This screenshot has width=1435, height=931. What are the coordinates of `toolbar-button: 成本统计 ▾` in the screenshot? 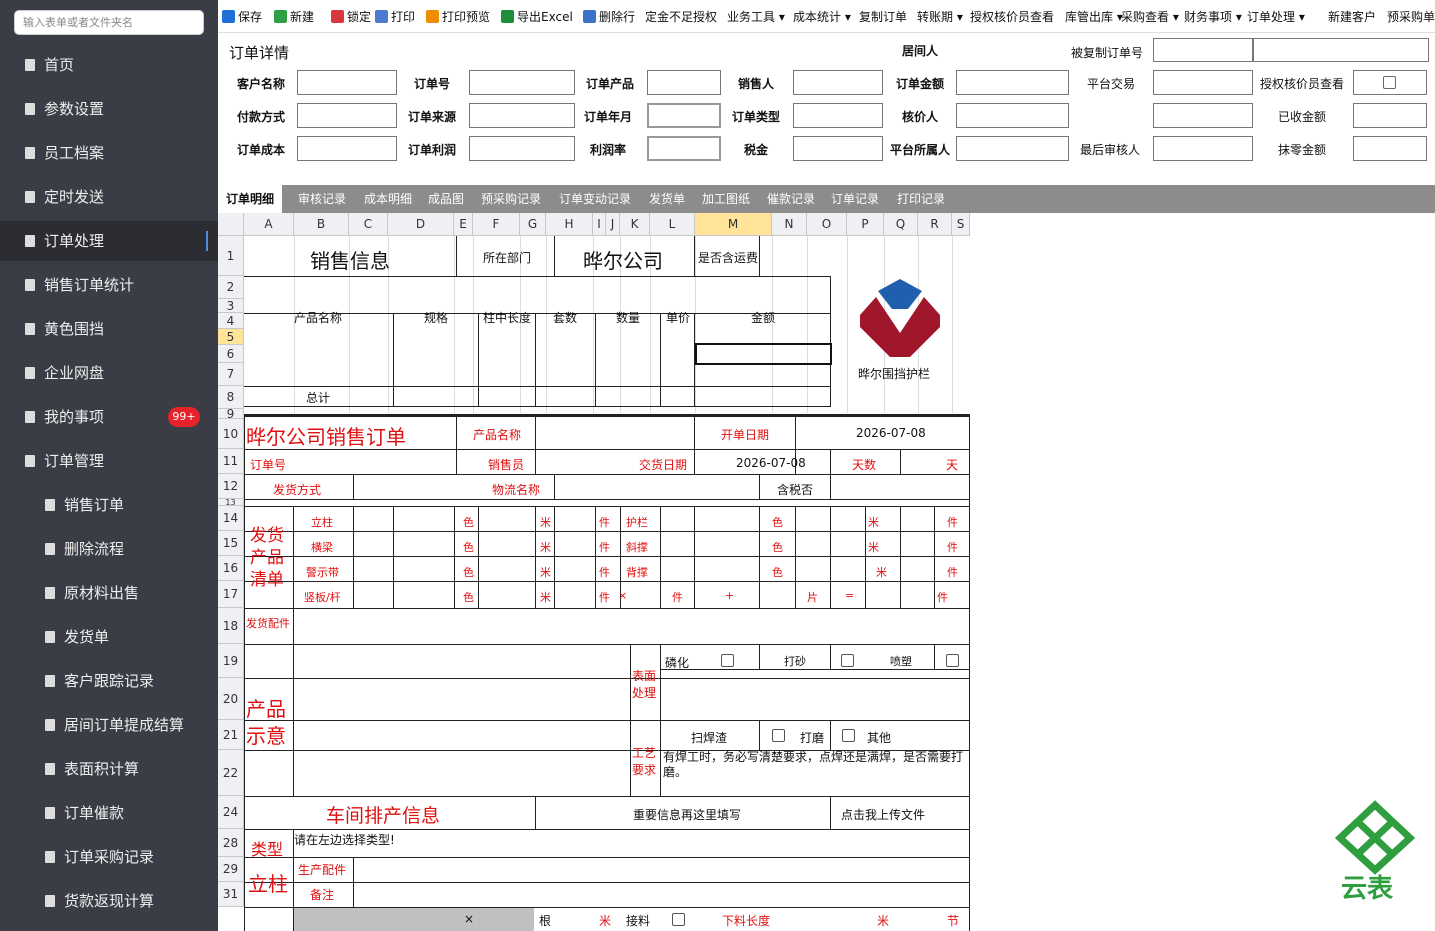 It's located at (822, 16).